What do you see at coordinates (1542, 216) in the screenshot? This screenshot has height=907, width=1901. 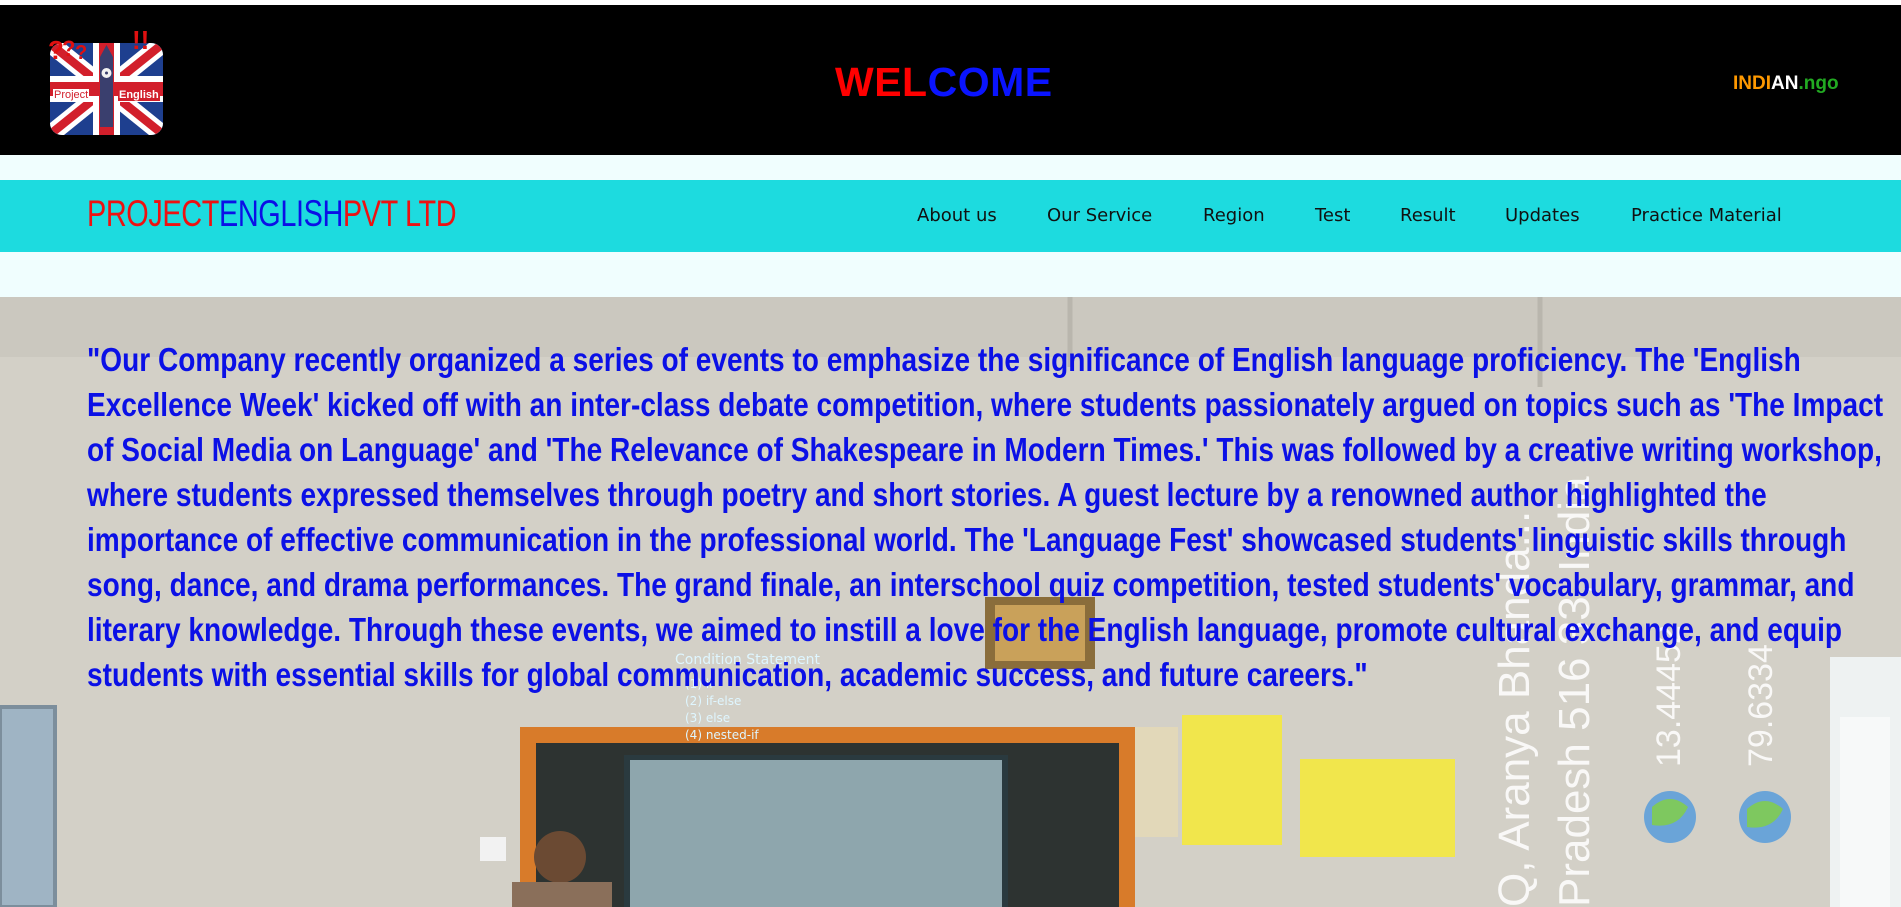 I see `nav-updates: Updates` at bounding box center [1542, 216].